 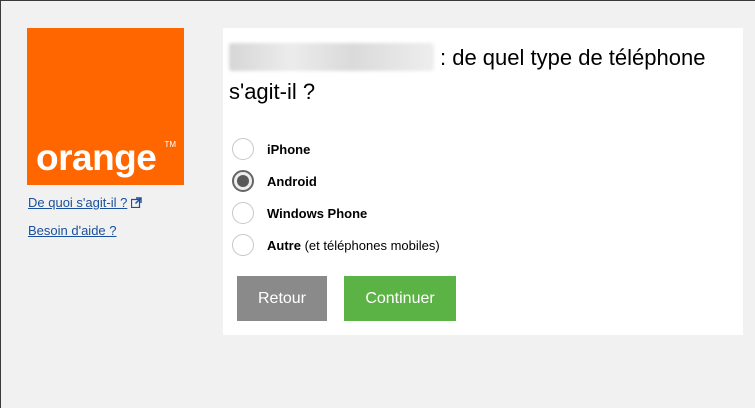 What do you see at coordinates (243, 213) in the screenshot?
I see `radio-windows-phone` at bounding box center [243, 213].